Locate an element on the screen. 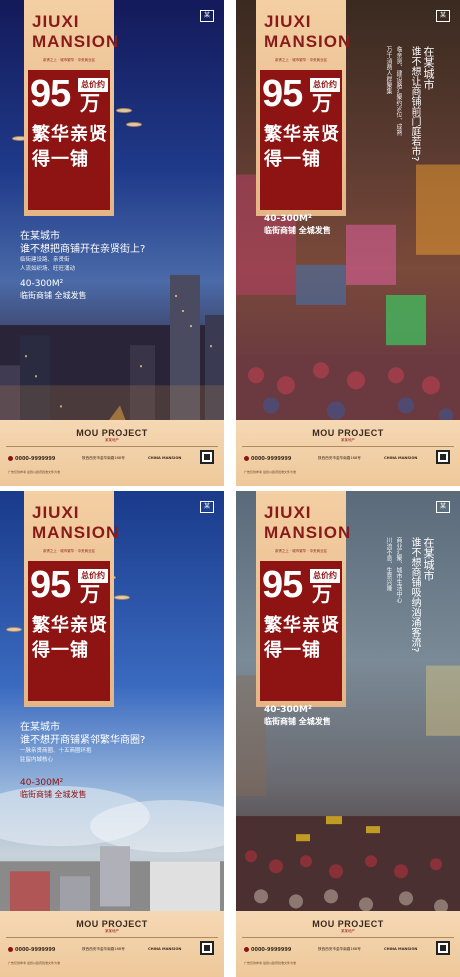 The width and height of the screenshot is (460, 977). copy-line: 谁不想商铺吸纳汹涌客流? is located at coordinates (414, 595).